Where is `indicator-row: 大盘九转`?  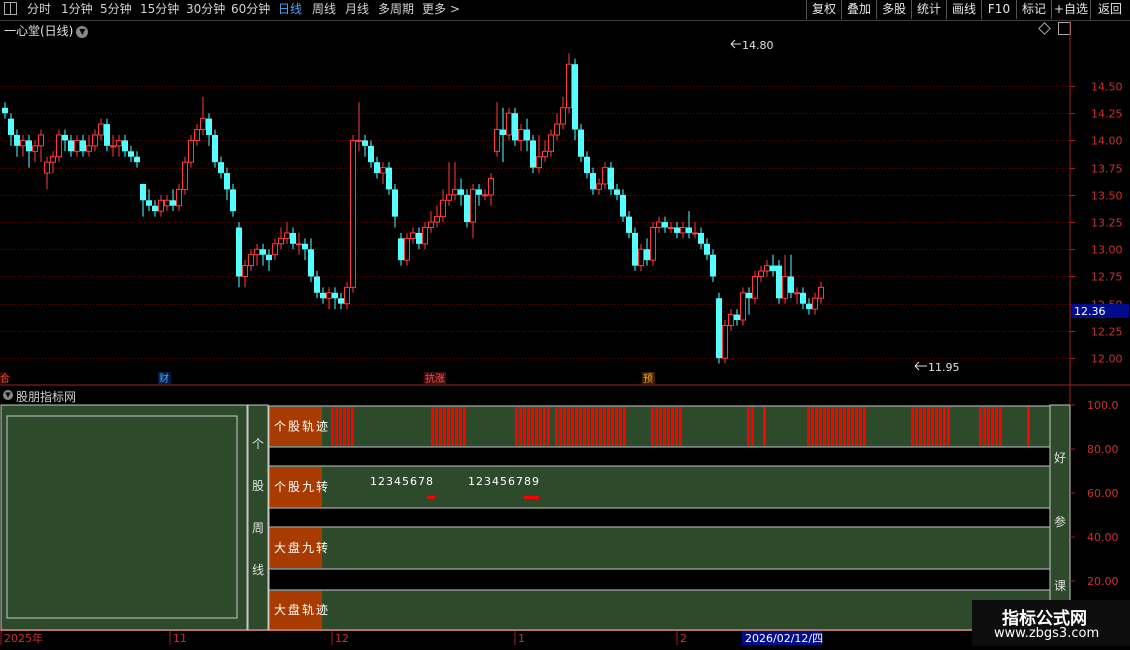 indicator-row: 大盘九转 is located at coordinates (659, 548).